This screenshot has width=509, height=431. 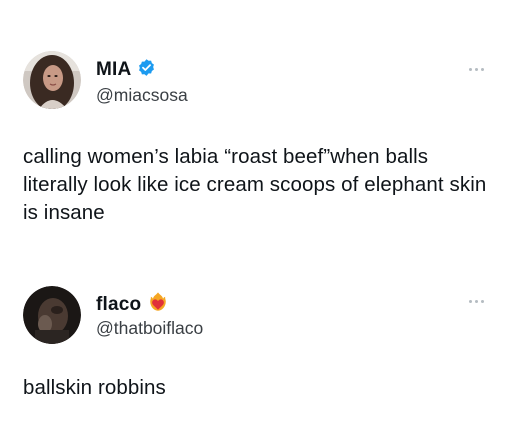 What do you see at coordinates (113, 70) in the screenshot?
I see `display-name: MIA` at bounding box center [113, 70].